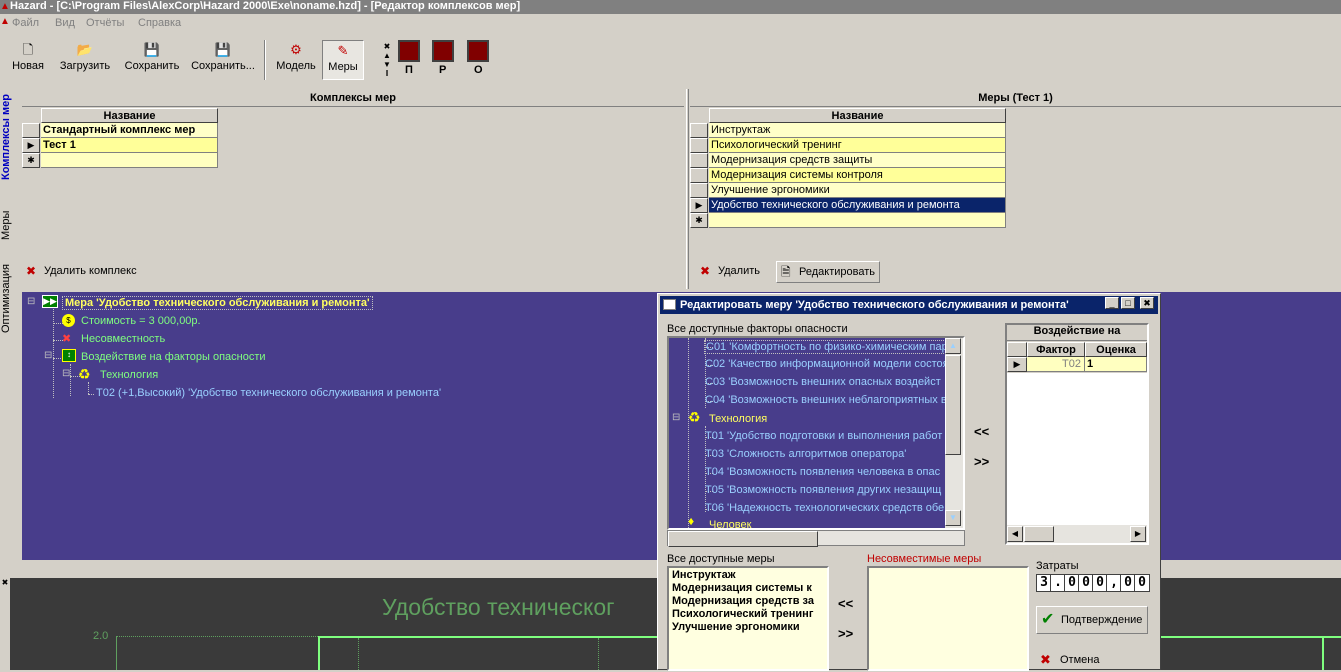  What do you see at coordinates (443, 51) in the screenshot?
I see `indicator-r` at bounding box center [443, 51].